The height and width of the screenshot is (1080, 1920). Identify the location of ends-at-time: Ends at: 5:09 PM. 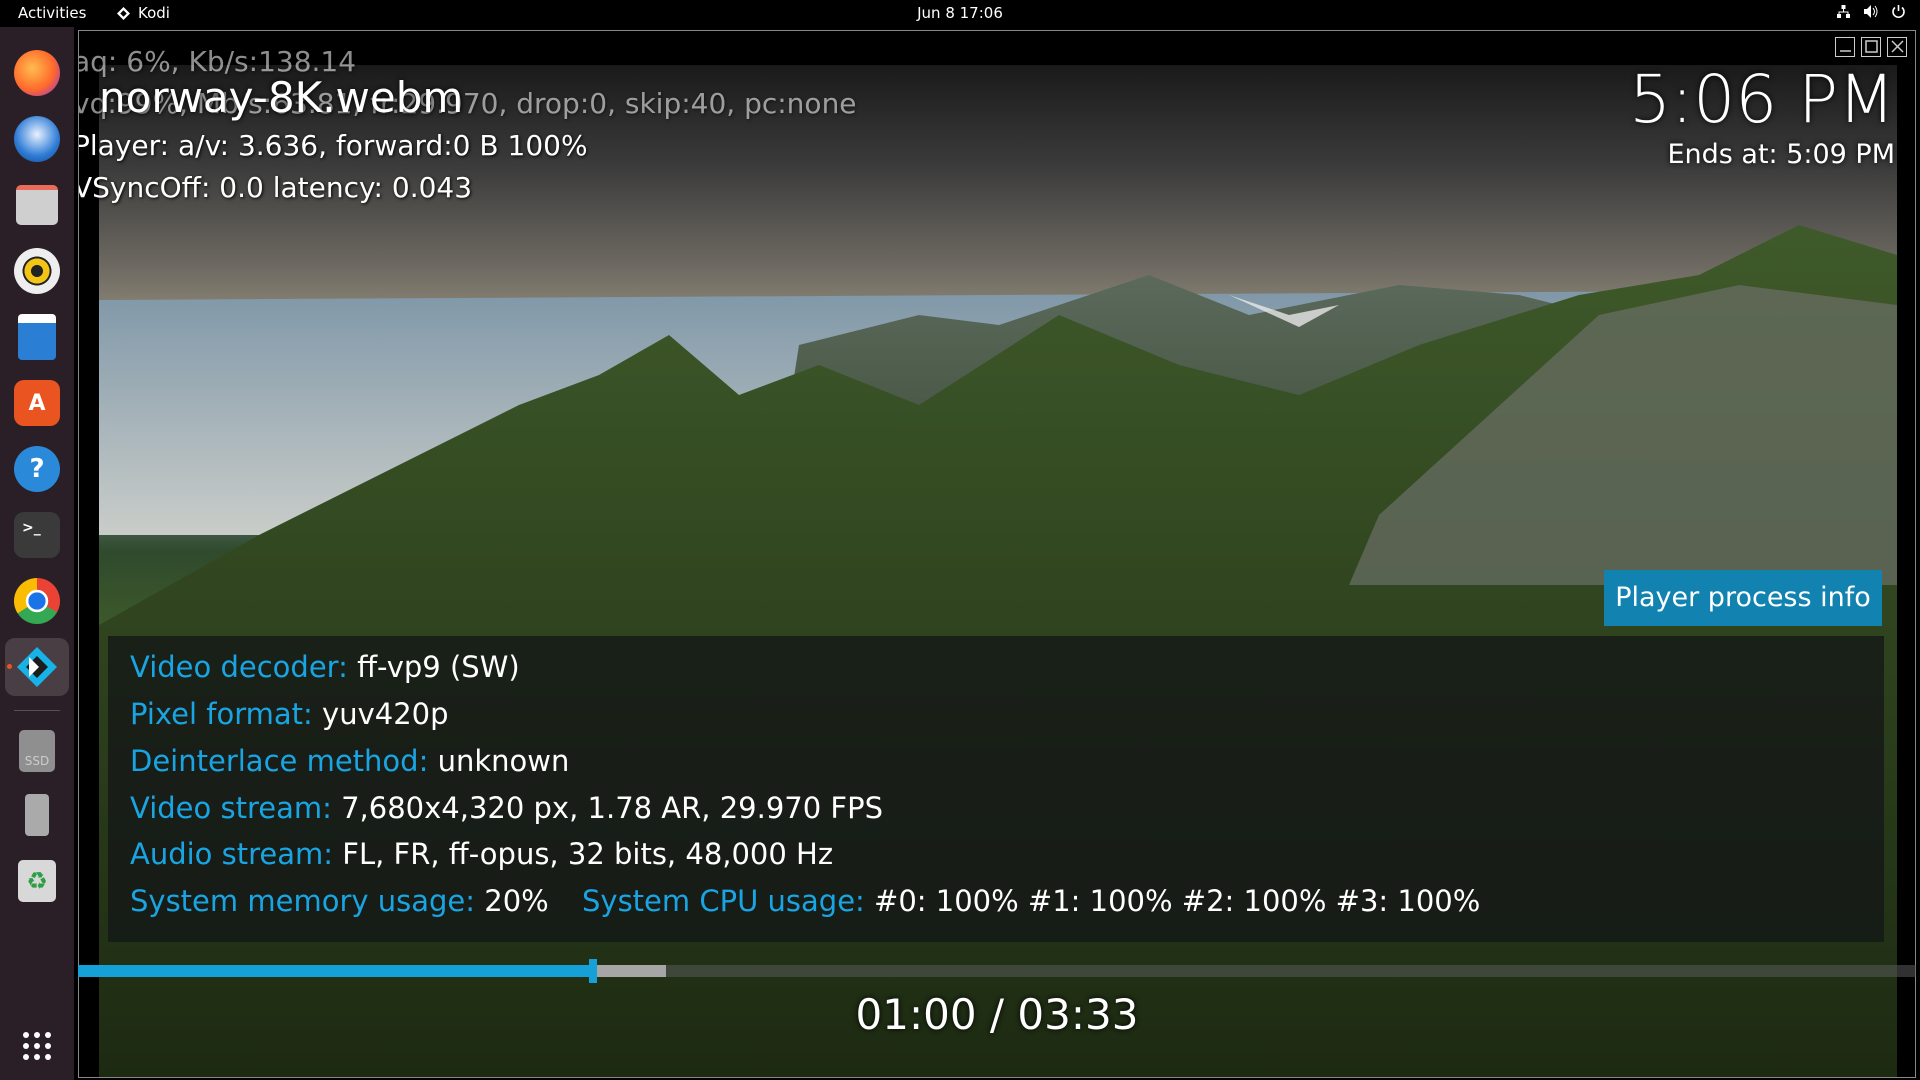
(1781, 154).